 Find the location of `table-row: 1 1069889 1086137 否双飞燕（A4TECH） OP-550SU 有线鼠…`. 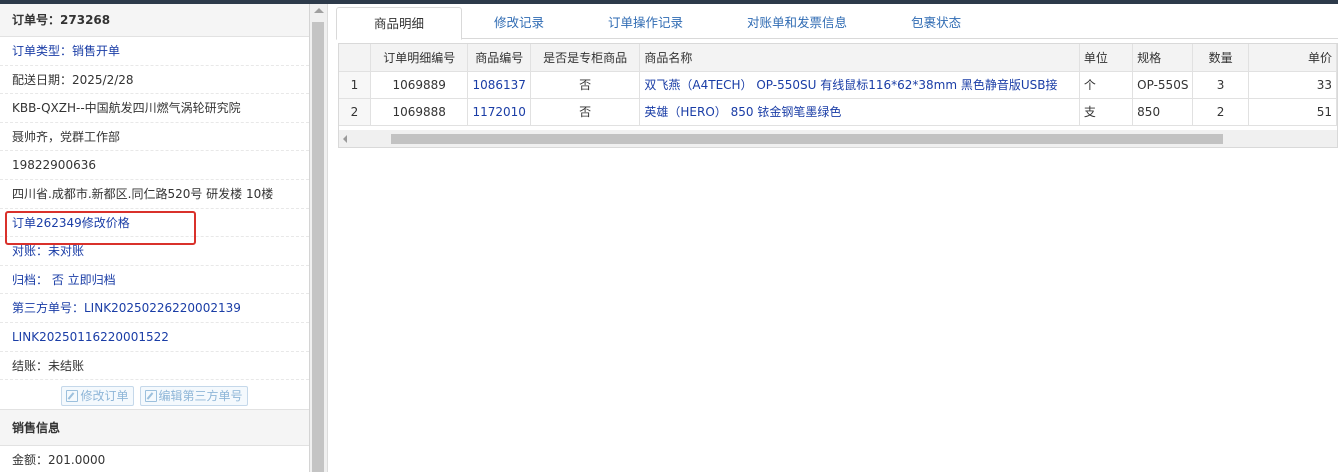

table-row: 1 1069889 1086137 否双飞燕（A4TECH） OP-550SU 有线鼠… is located at coordinates (838, 85).